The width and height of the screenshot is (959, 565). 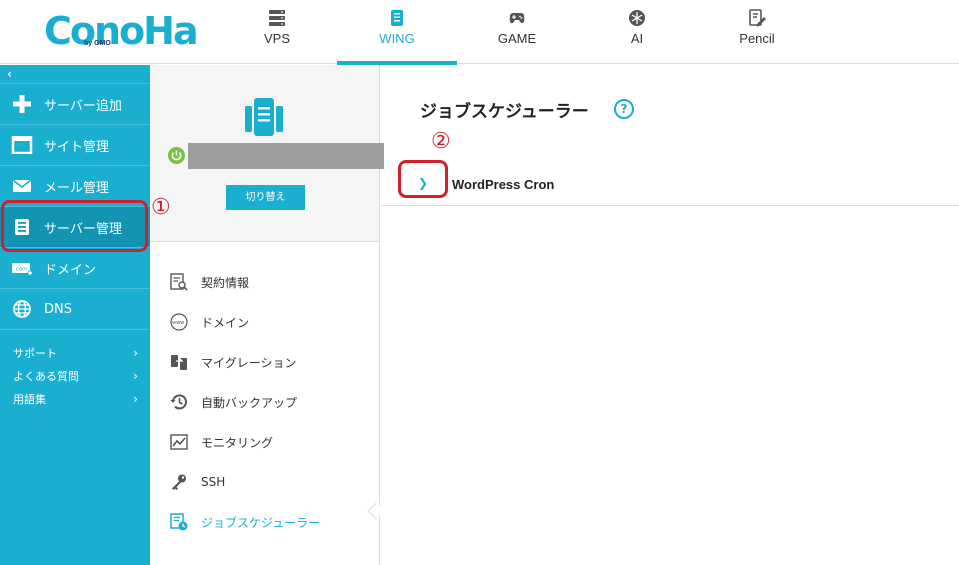 What do you see at coordinates (517, 38) in the screenshot?
I see `tab-label: GAME` at bounding box center [517, 38].